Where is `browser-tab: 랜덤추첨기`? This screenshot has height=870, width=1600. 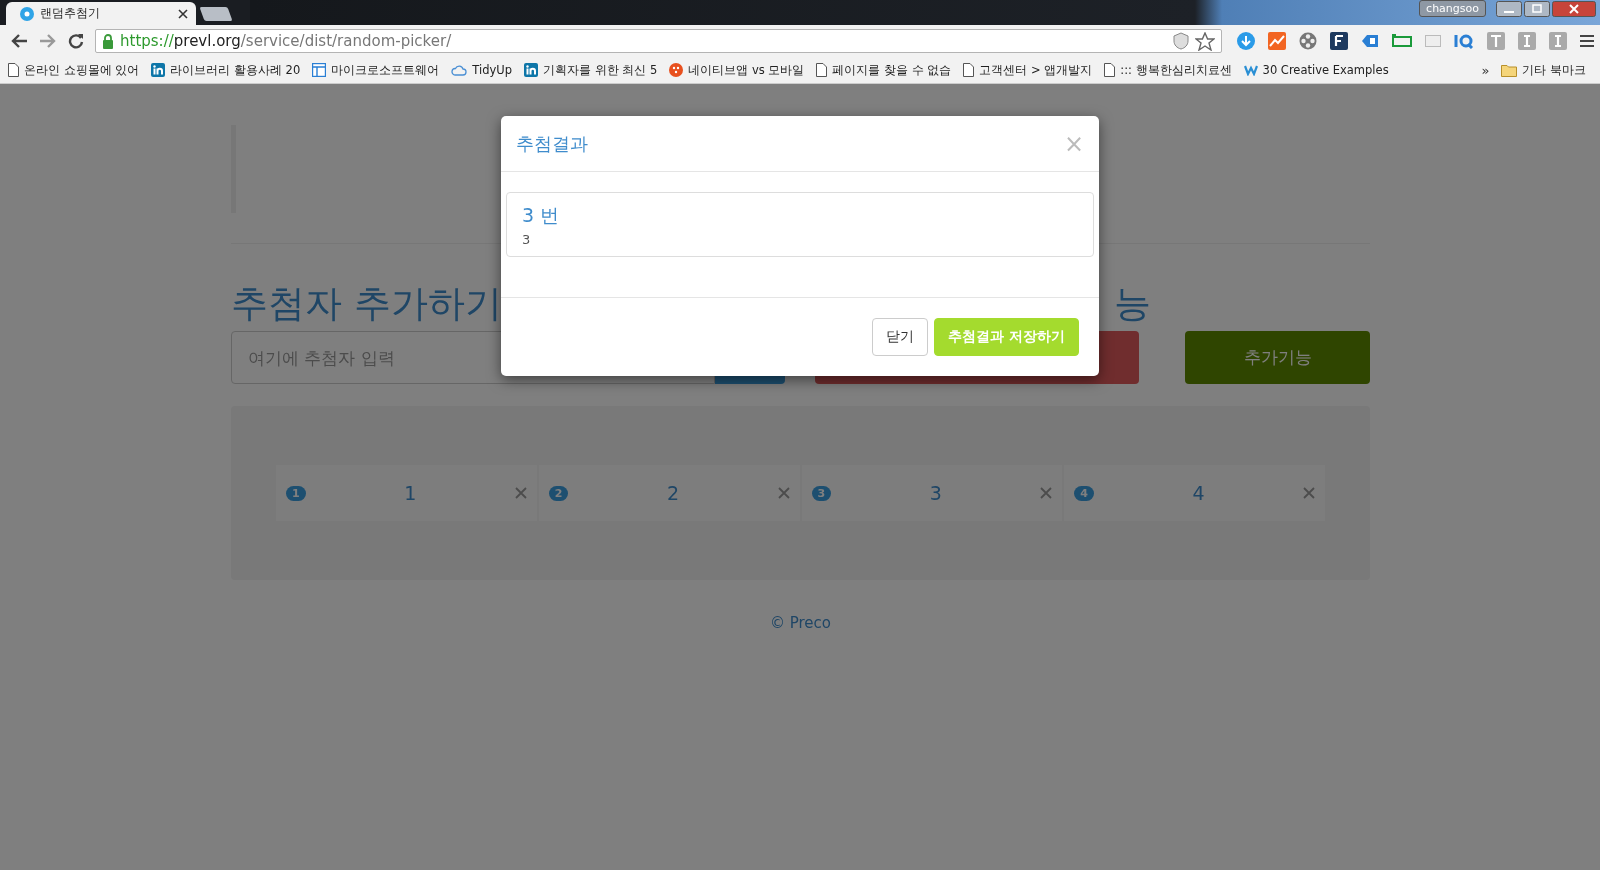
browser-tab: 랜덤추첨기 is located at coordinates (101, 13).